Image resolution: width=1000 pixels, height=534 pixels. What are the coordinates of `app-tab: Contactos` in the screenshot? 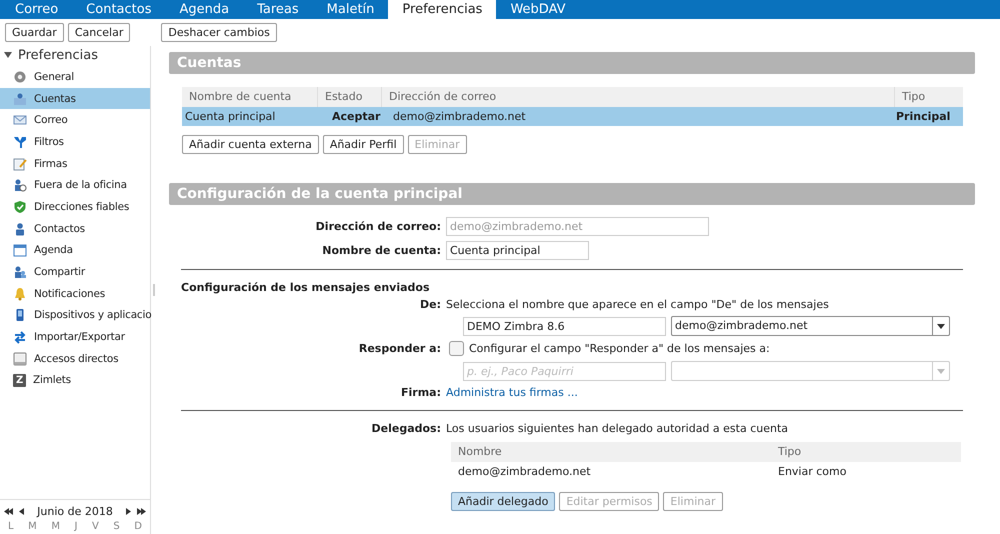 It's located at (119, 9).